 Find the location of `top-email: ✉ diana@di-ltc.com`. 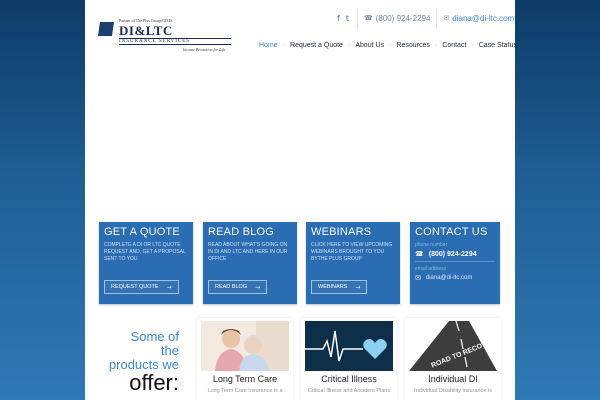

top-email: ✉ diana@di-ltc.com is located at coordinates (475, 18).